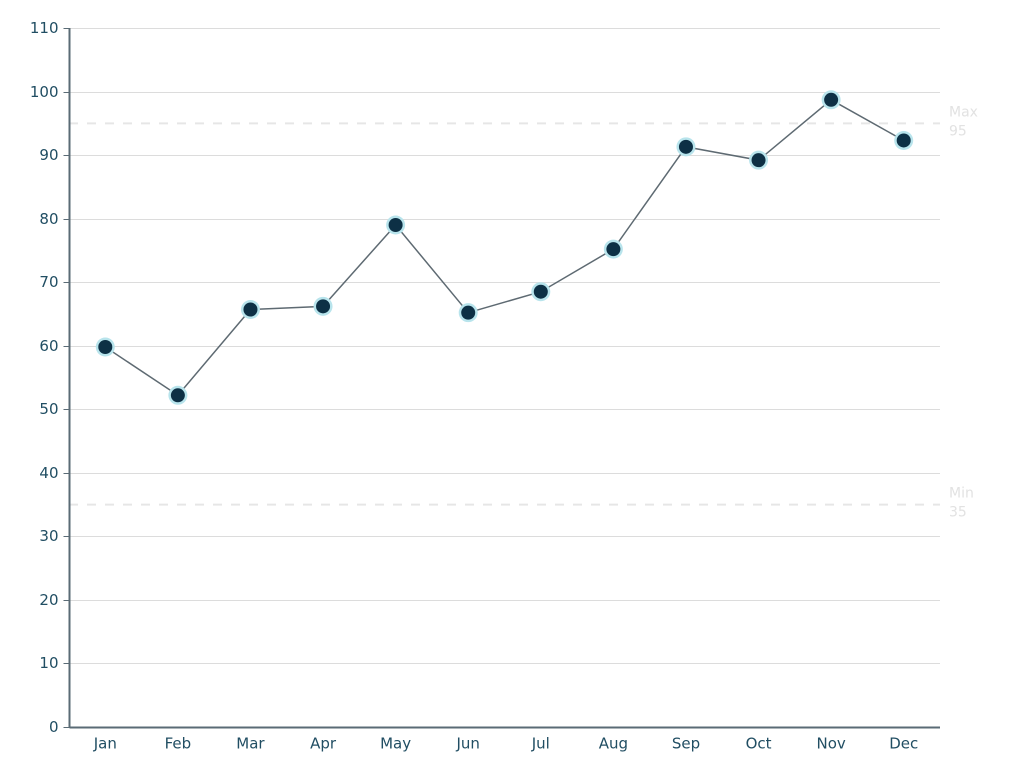 The height and width of the screenshot is (768, 1024). I want to click on data-point-mar: Mar: 65.7, so click(250, 310).